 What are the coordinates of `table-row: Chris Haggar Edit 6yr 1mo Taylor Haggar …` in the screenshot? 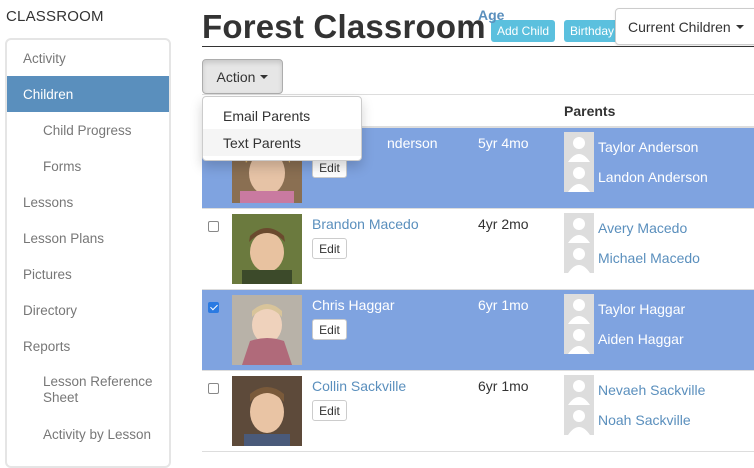 It's located at (478, 330).